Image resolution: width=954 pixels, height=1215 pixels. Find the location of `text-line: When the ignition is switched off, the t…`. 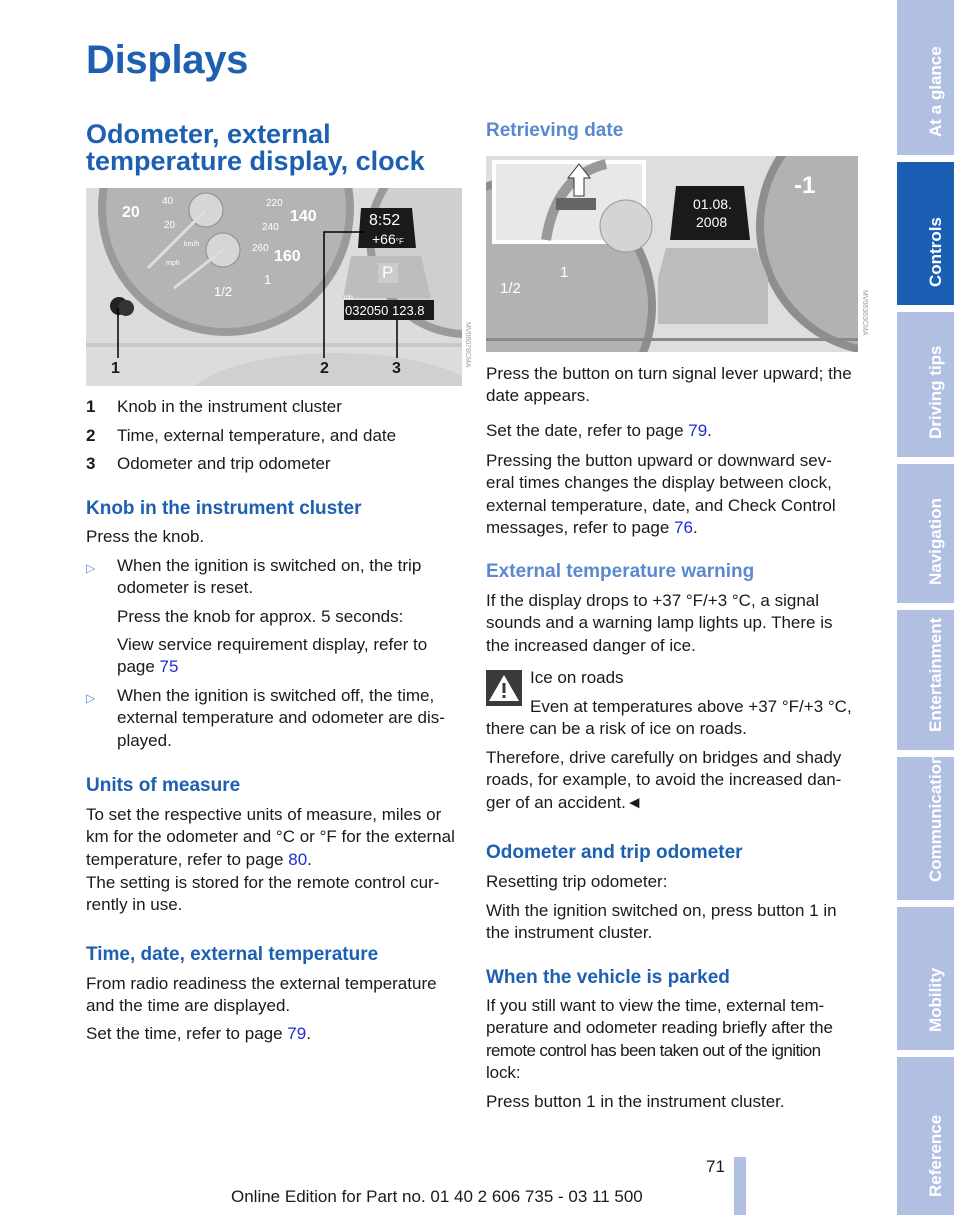

text-line: When the ignition is switched off, the t… is located at coordinates (276, 695).